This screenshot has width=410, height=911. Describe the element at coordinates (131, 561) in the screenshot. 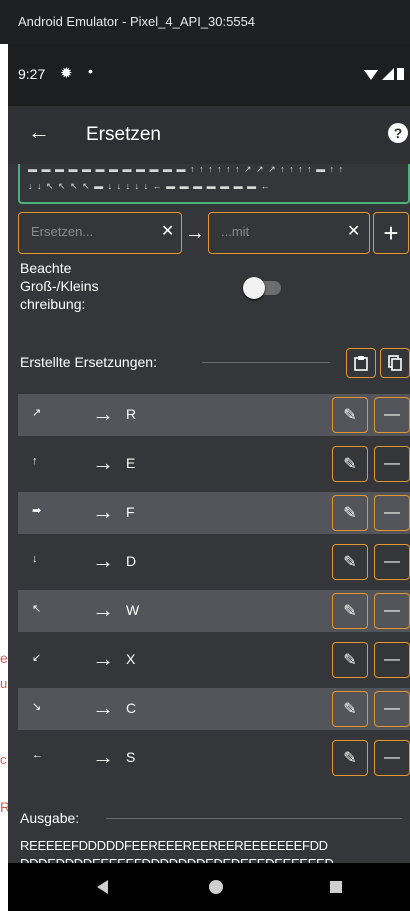

I see `target-letter: D` at that location.